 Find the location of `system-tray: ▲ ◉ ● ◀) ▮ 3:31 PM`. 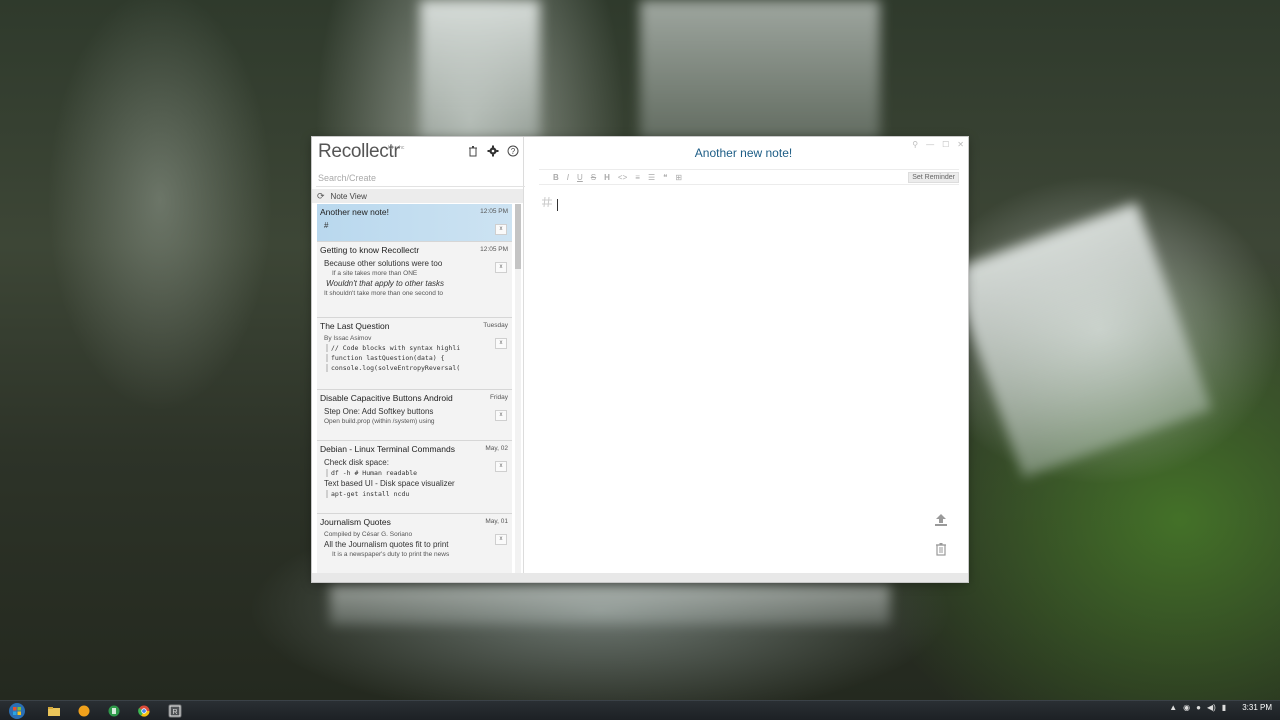

system-tray: ▲ ◉ ● ◀) ▮ 3:31 PM is located at coordinates (1220, 707).